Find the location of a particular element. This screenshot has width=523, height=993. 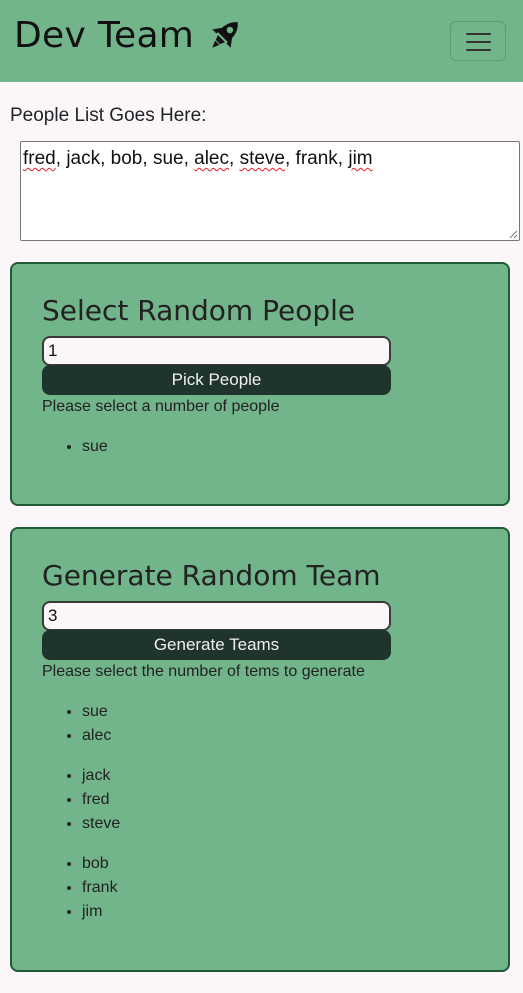

team-list: bobfrankjim is located at coordinates (100, 888).